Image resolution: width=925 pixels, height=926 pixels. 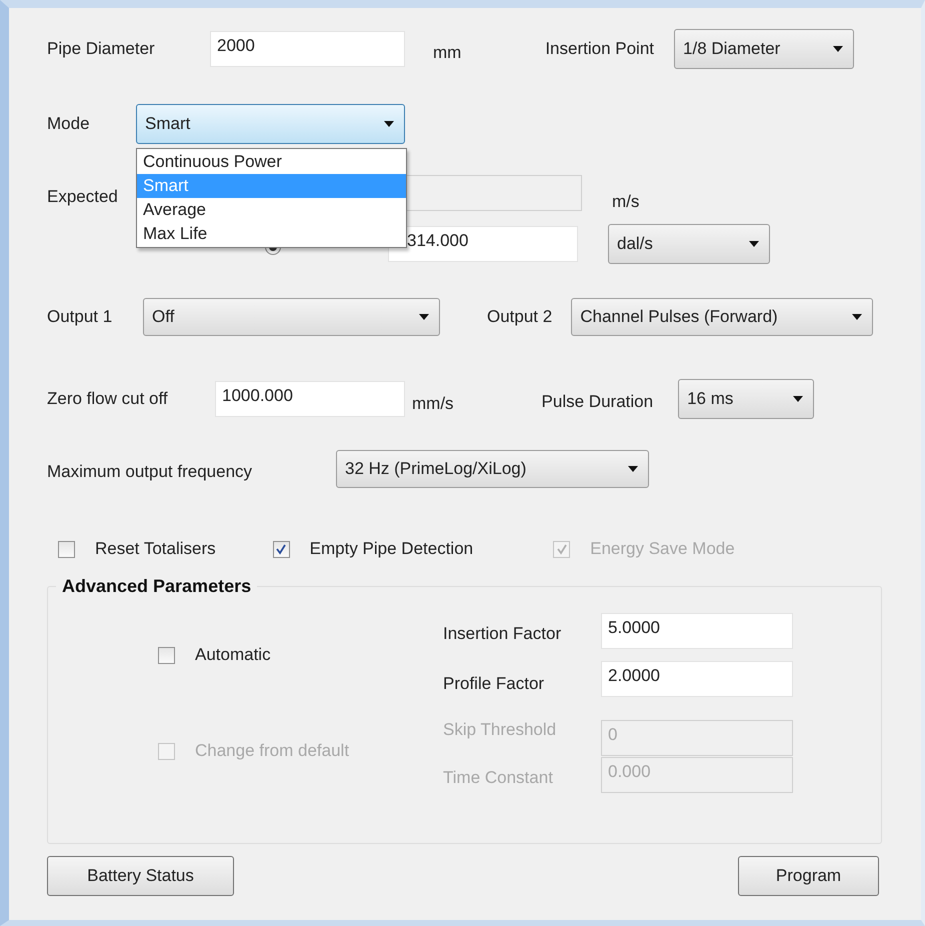 I want to click on field-label: Expected, so click(x=83, y=197).